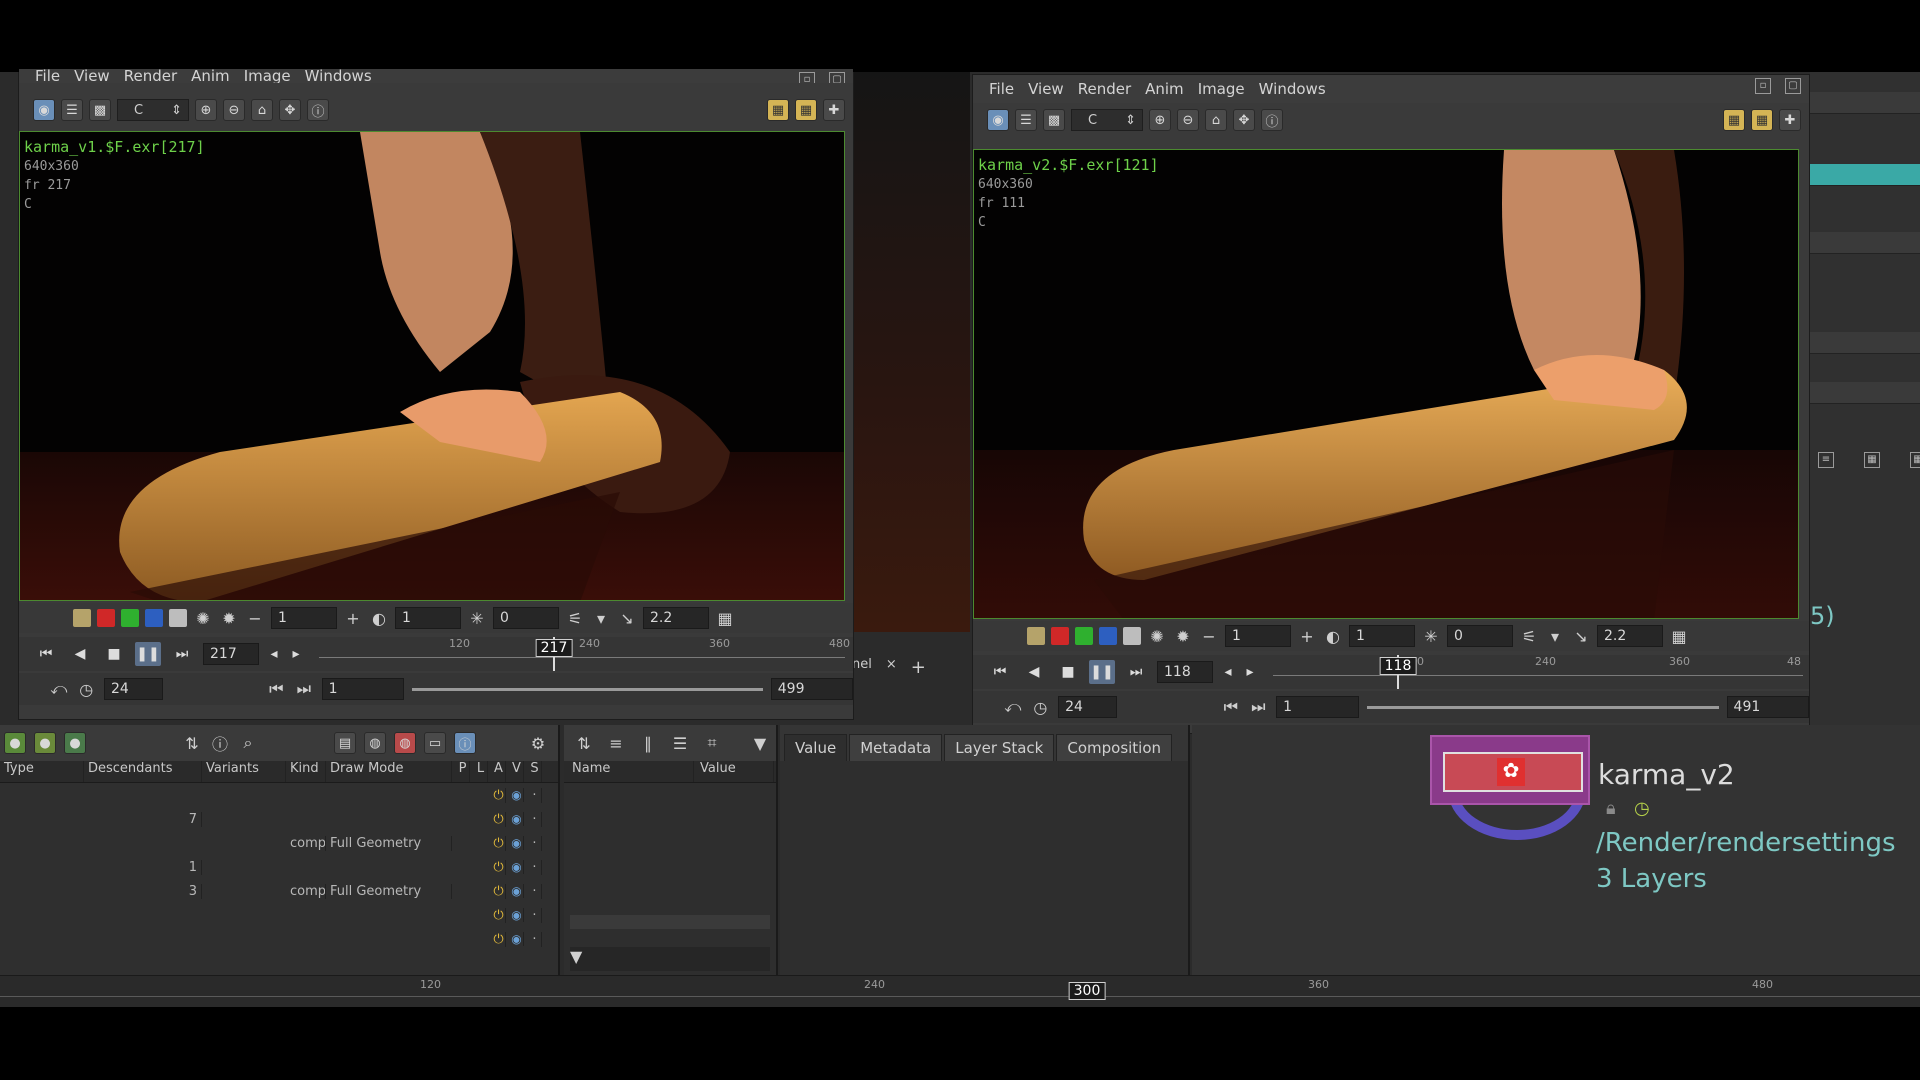 This screenshot has width=1920, height=1080. What do you see at coordinates (153, 110) in the screenshot?
I see `channel-select: C ⇕` at bounding box center [153, 110].